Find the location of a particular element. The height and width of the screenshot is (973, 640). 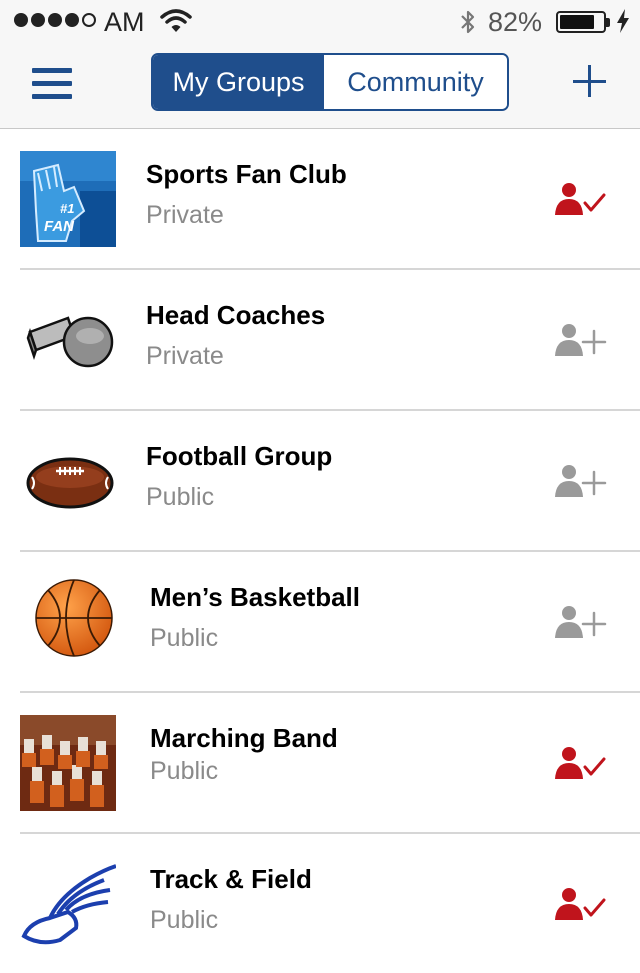

basketball-icon is located at coordinates (68, 622).